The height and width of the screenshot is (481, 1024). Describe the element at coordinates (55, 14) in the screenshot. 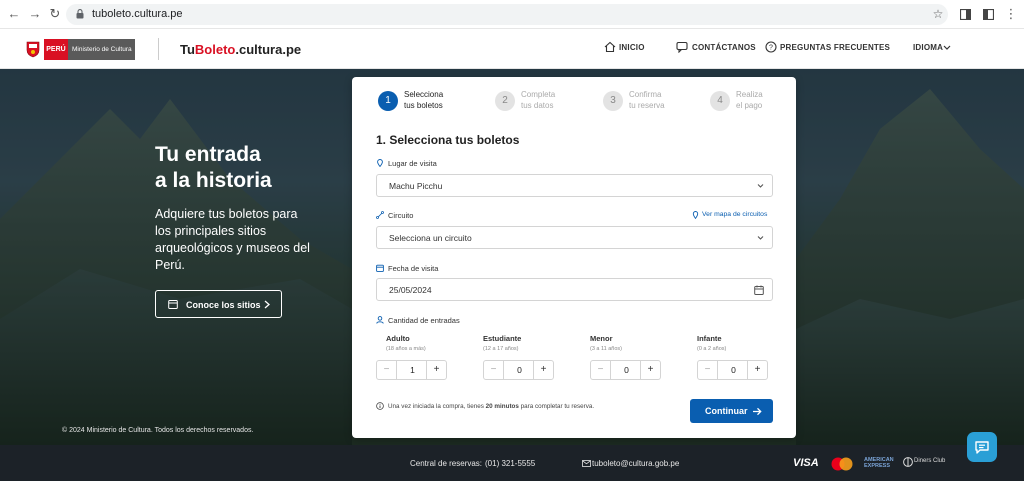

I see `reload-icon: ↻` at that location.